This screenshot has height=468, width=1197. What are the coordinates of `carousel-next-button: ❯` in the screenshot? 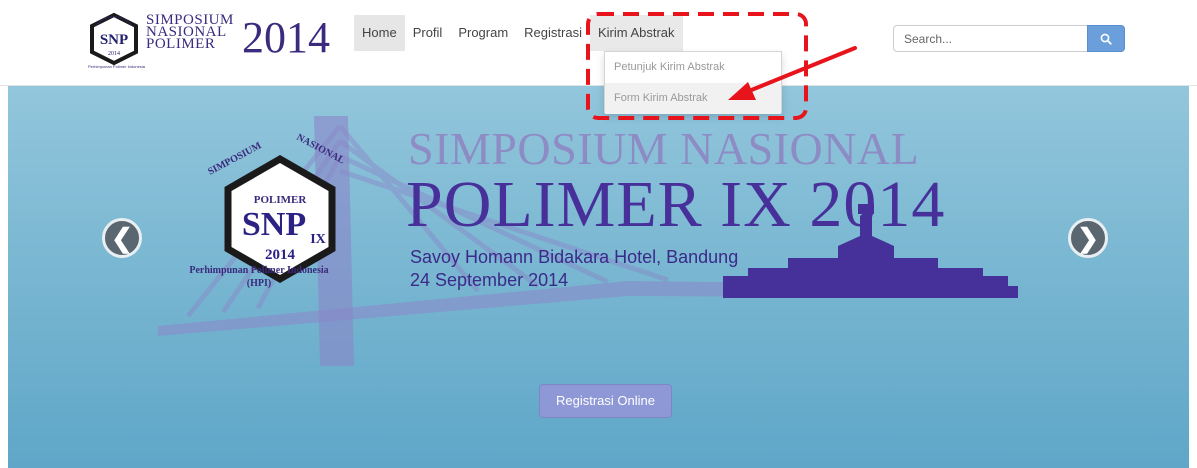 It's located at (1088, 238).